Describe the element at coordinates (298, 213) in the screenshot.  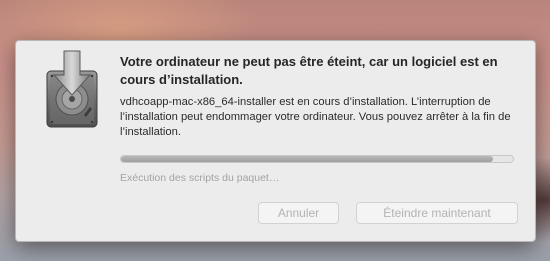
I see `cancel-button: Annuler` at that location.